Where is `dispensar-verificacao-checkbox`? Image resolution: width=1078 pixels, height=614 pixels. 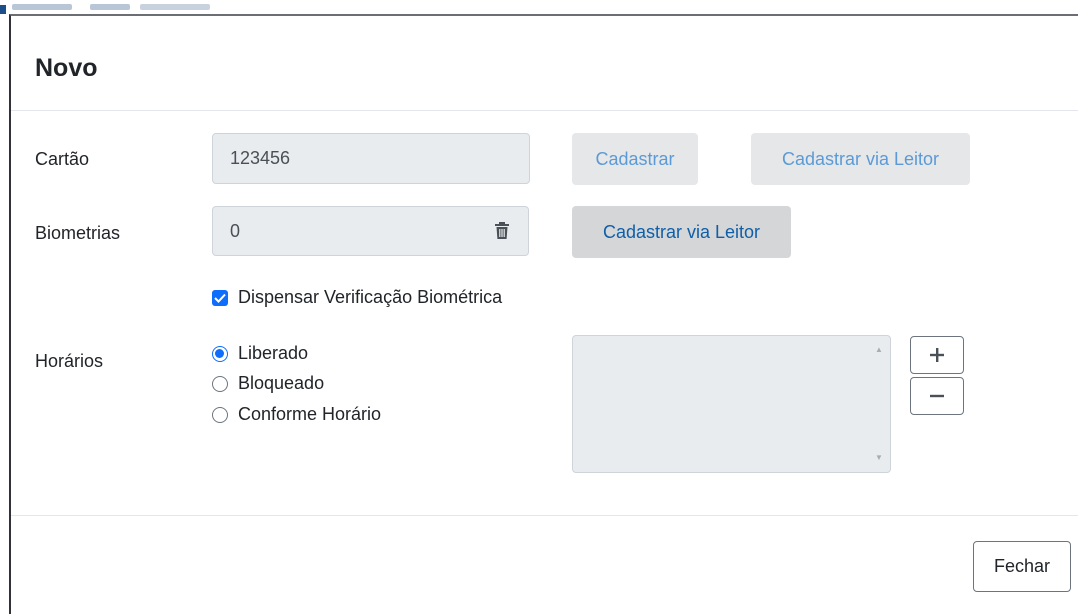
dispensar-verificacao-checkbox is located at coordinates (220, 297).